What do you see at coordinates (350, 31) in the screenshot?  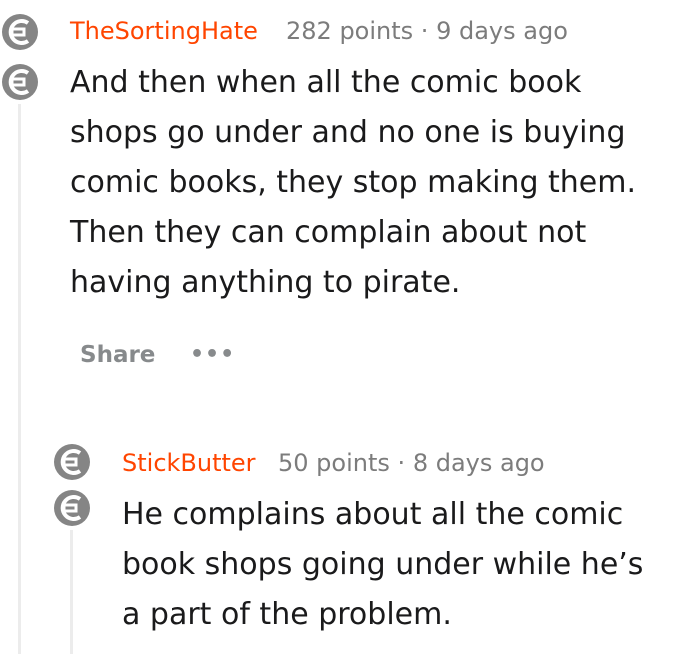 I see `comment-points: 282 points` at bounding box center [350, 31].